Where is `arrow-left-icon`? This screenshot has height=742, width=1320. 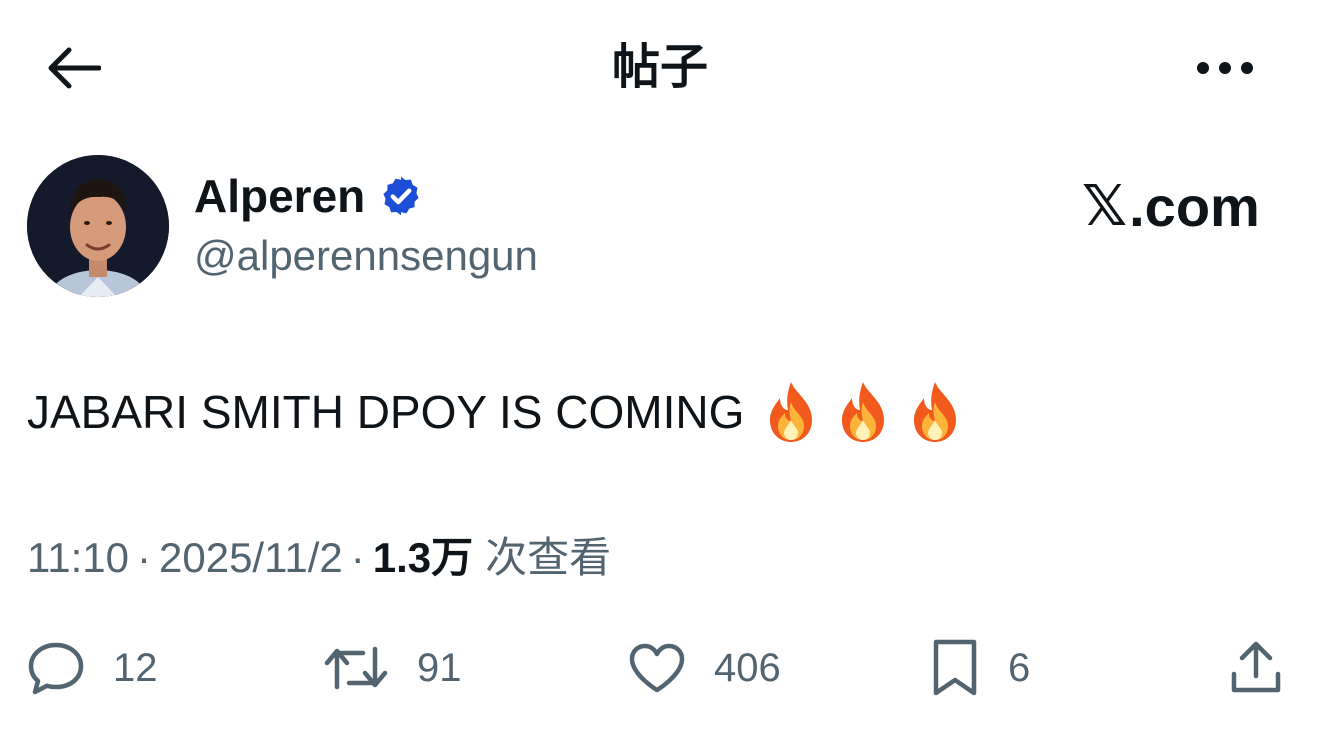 arrow-left-icon is located at coordinates (74, 68).